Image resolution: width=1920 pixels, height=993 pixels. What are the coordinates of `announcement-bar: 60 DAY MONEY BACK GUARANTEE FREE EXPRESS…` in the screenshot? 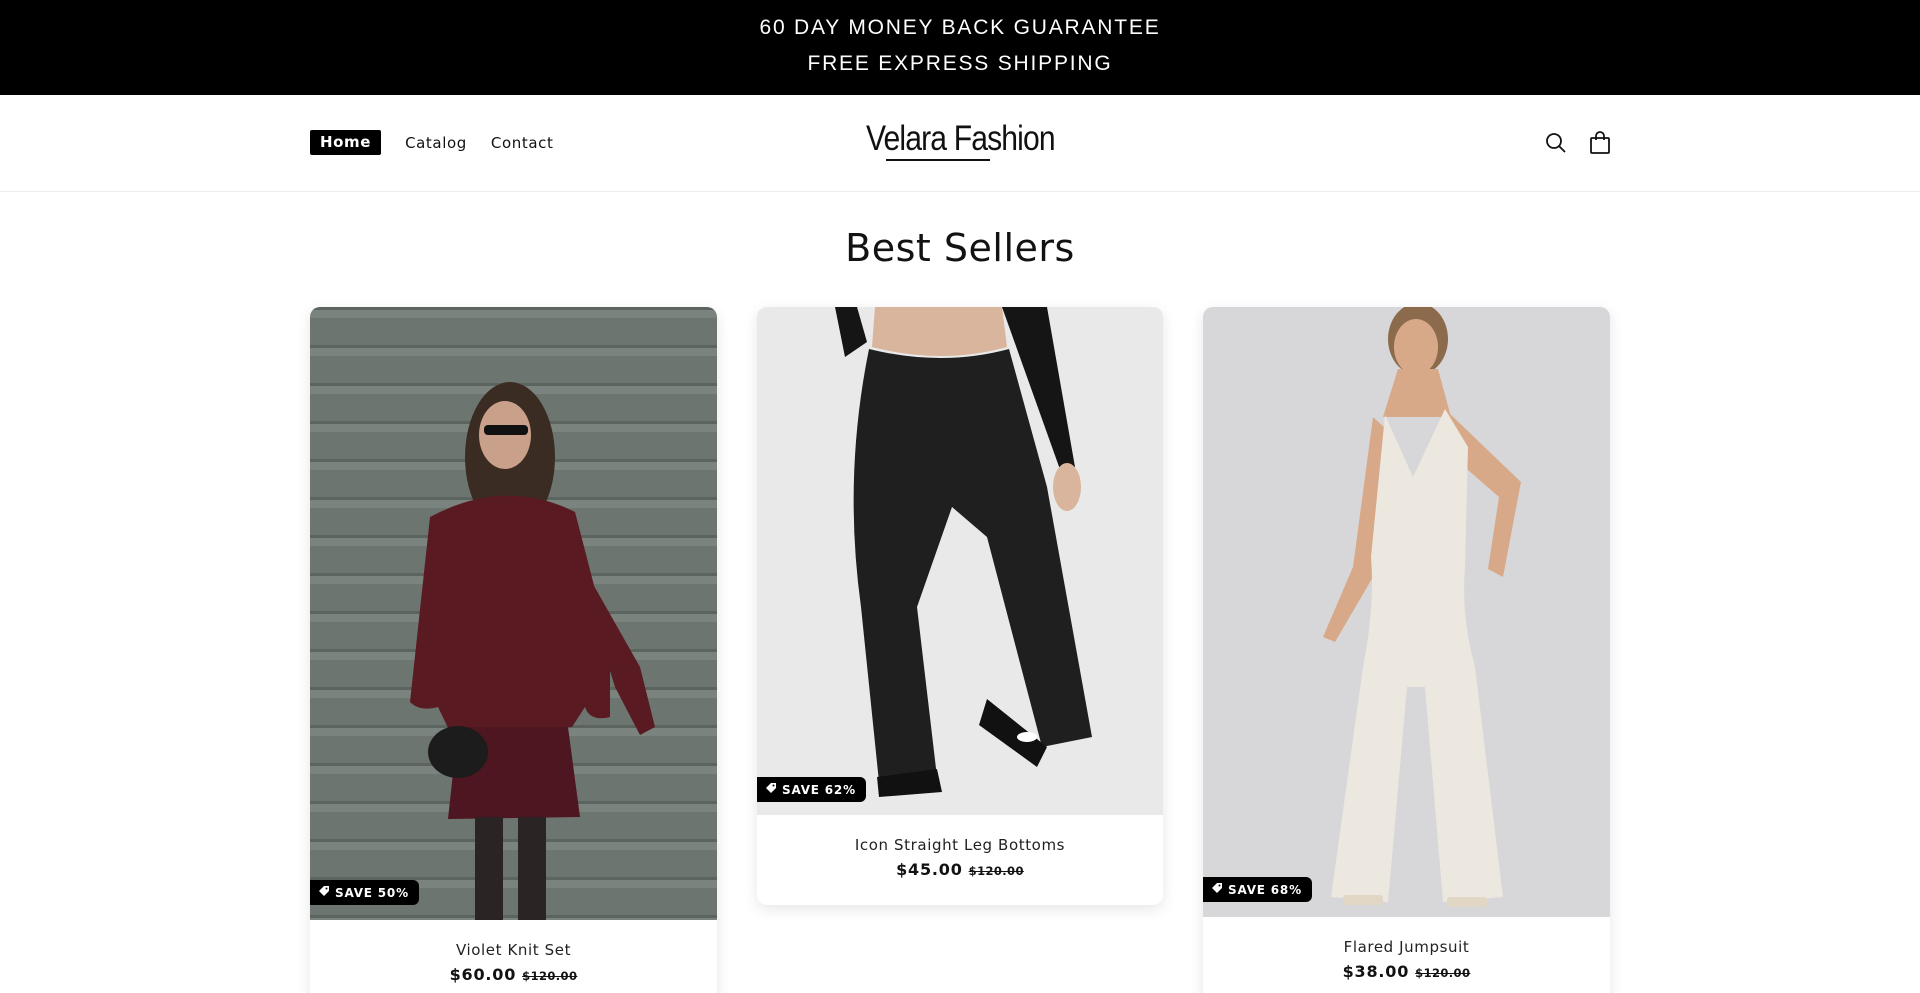 It's located at (960, 47).